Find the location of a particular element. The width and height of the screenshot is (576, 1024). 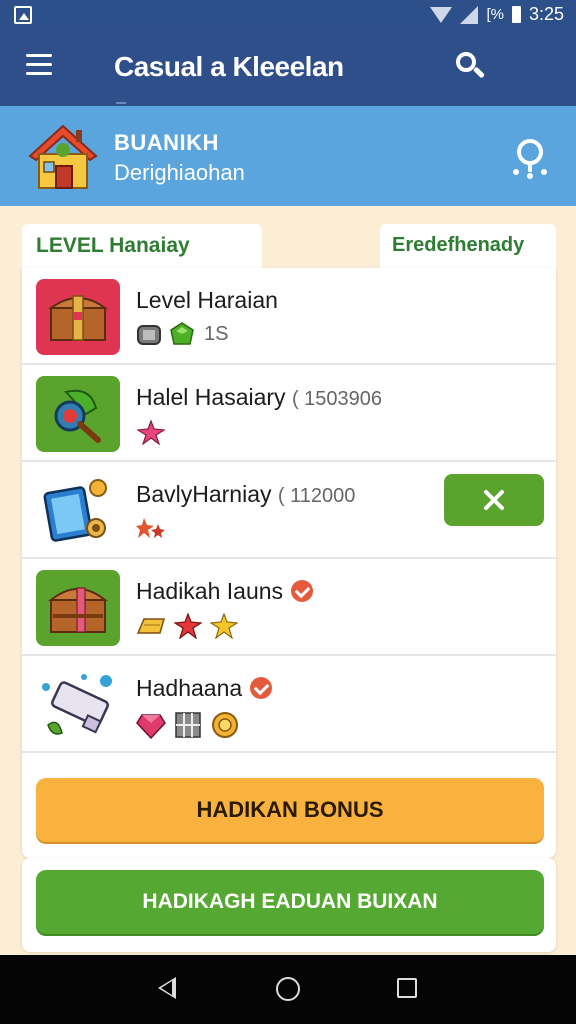

house-icon is located at coordinates (63, 157).